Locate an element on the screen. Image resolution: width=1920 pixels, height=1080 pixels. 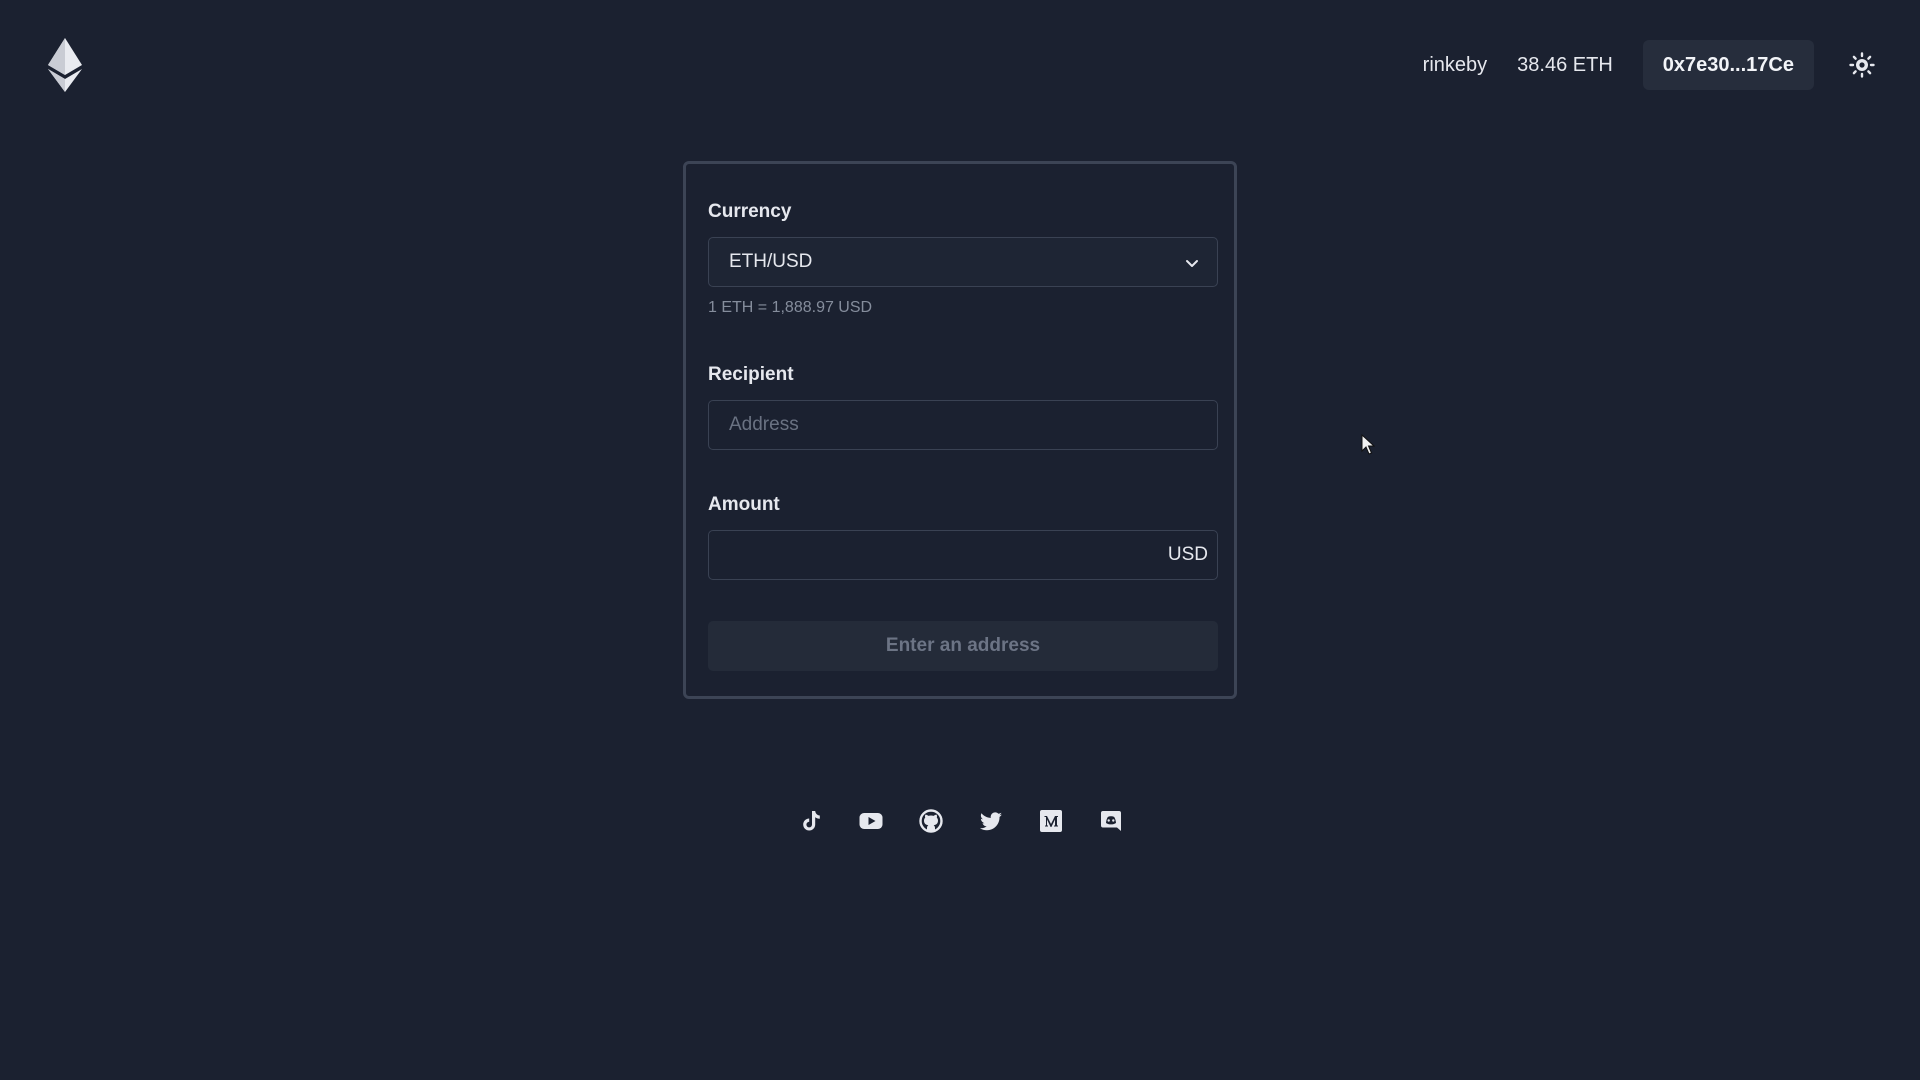
recipient-address-input is located at coordinates (963, 425).